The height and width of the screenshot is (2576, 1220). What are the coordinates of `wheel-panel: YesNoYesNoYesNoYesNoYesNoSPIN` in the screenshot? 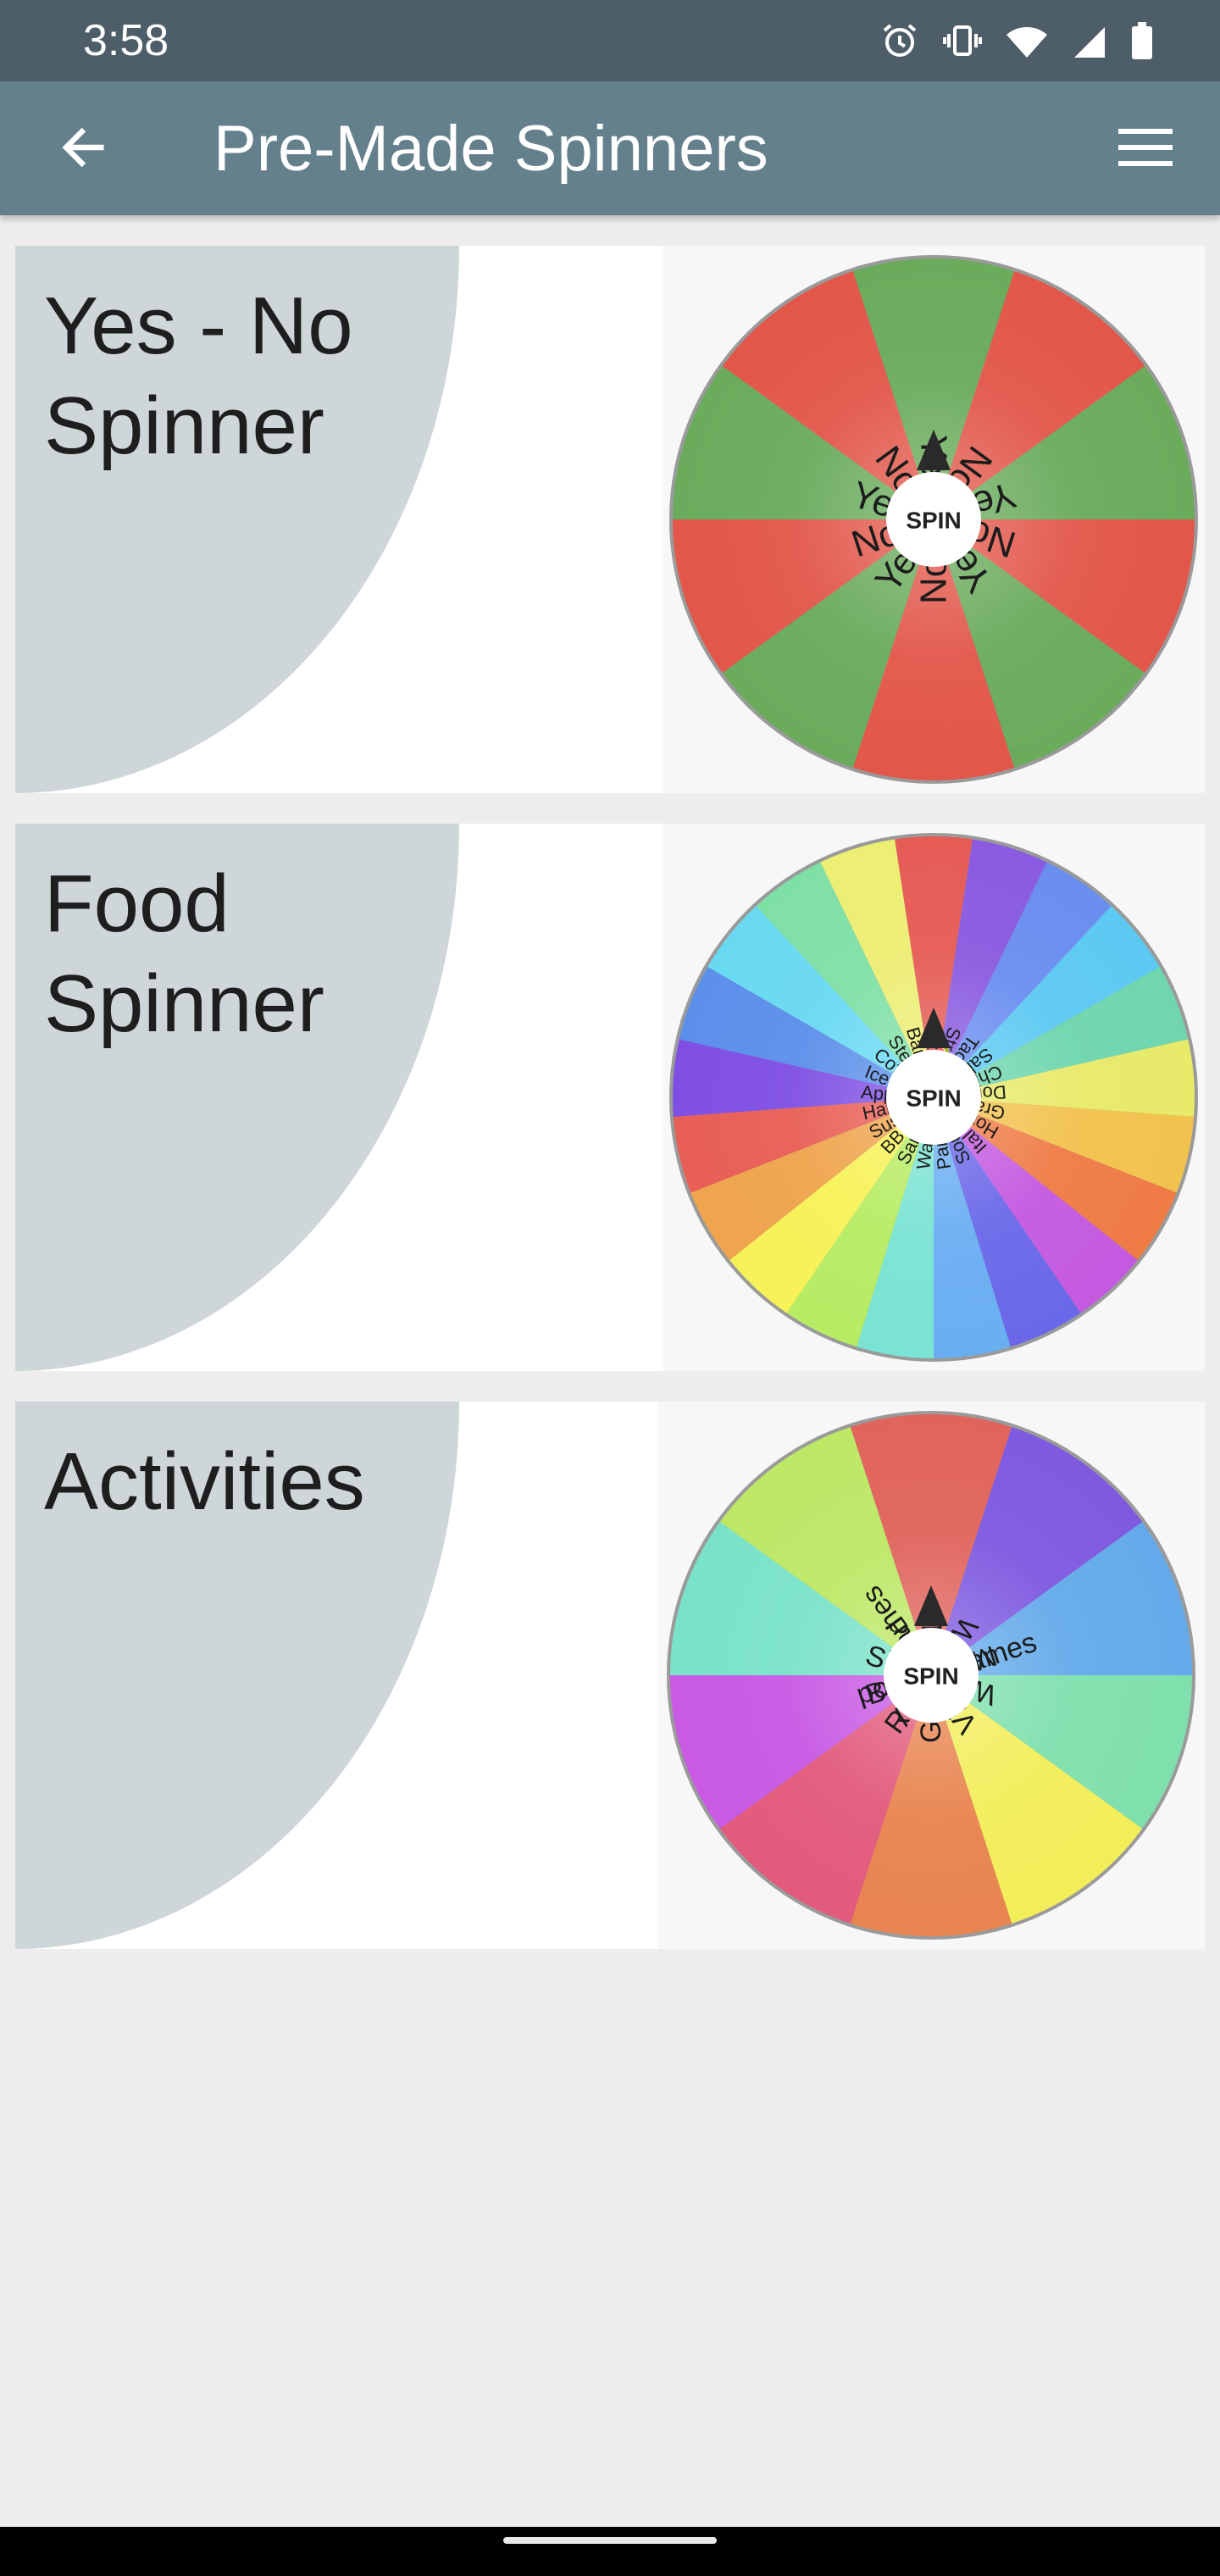 It's located at (934, 519).